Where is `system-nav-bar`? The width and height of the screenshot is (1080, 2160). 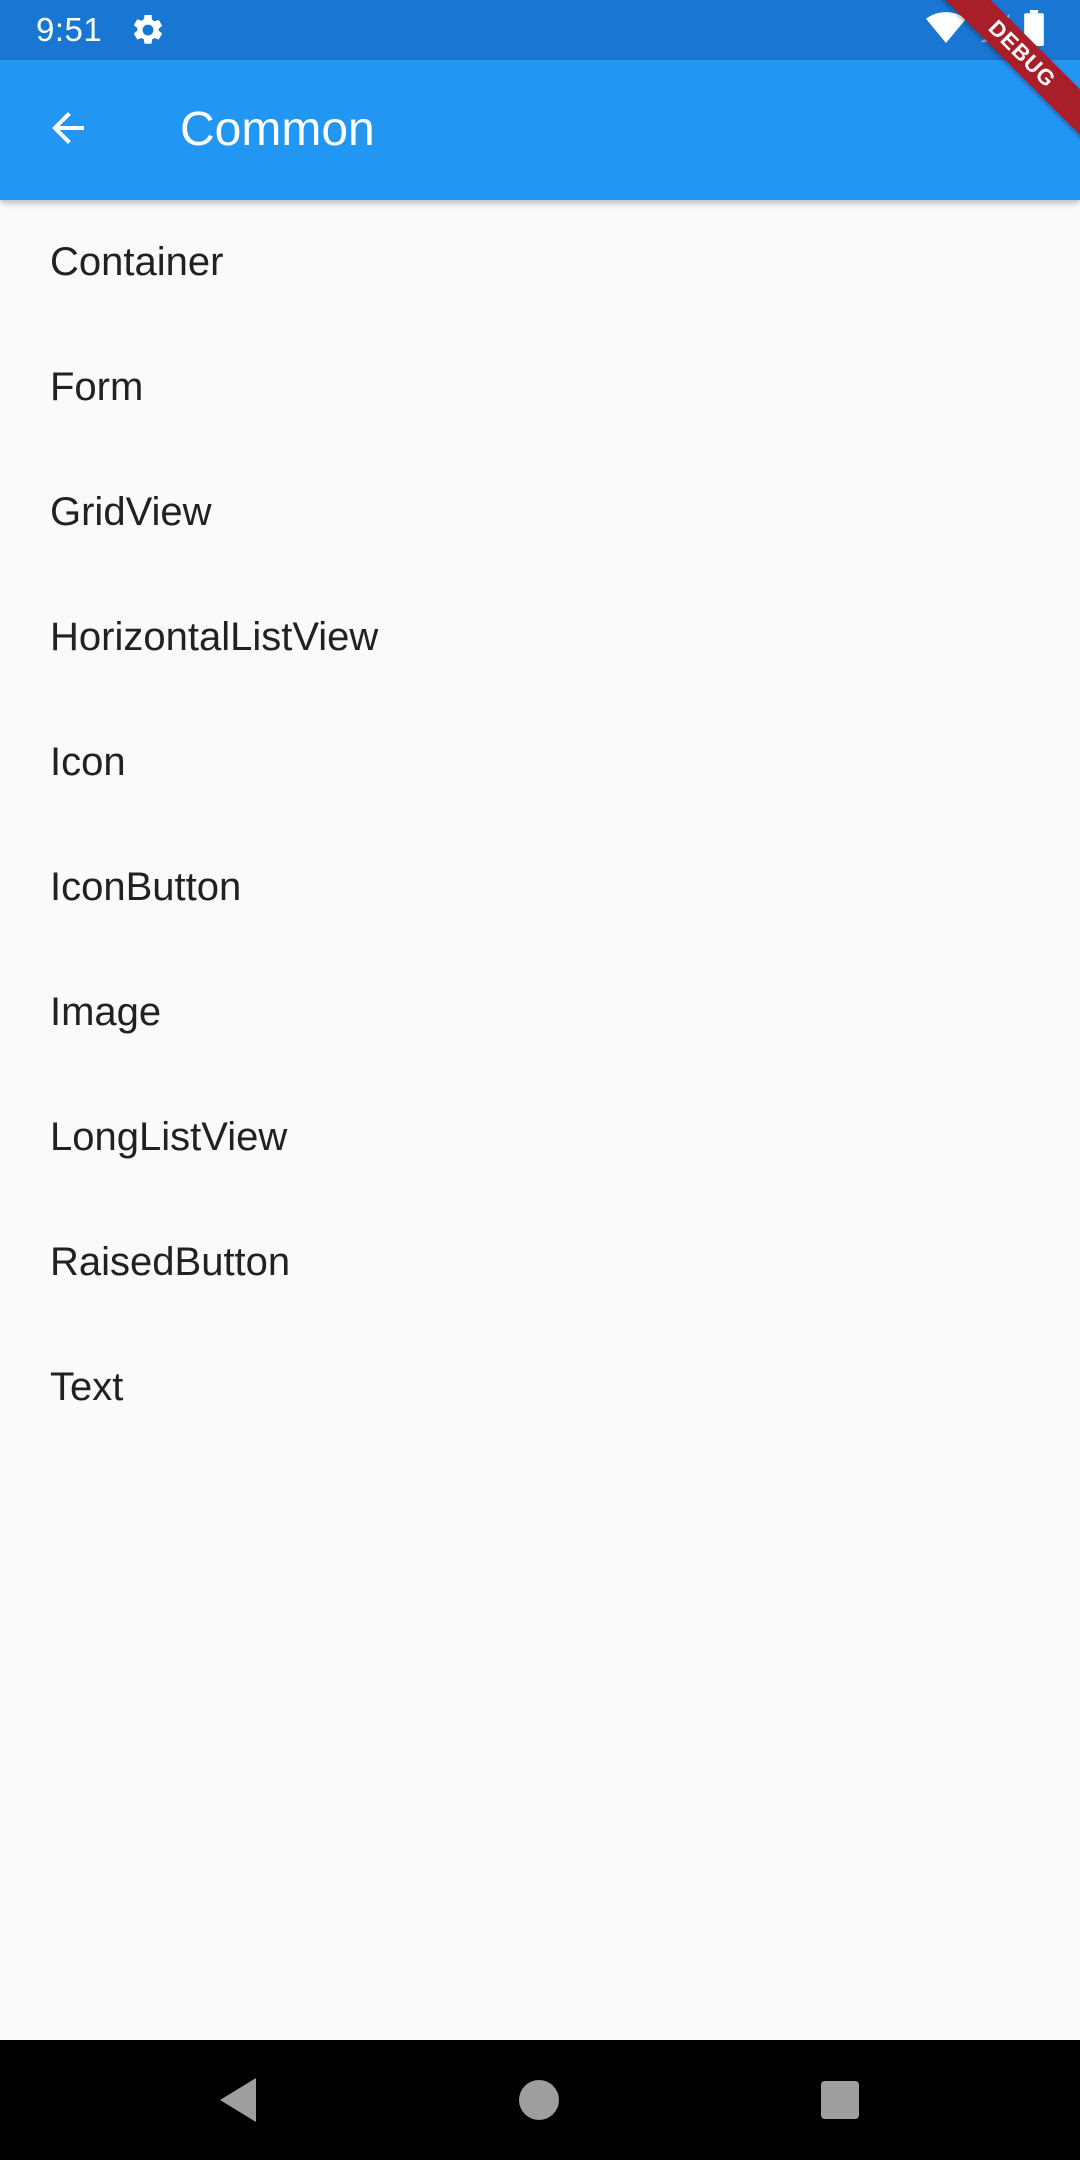 system-nav-bar is located at coordinates (540, 2100).